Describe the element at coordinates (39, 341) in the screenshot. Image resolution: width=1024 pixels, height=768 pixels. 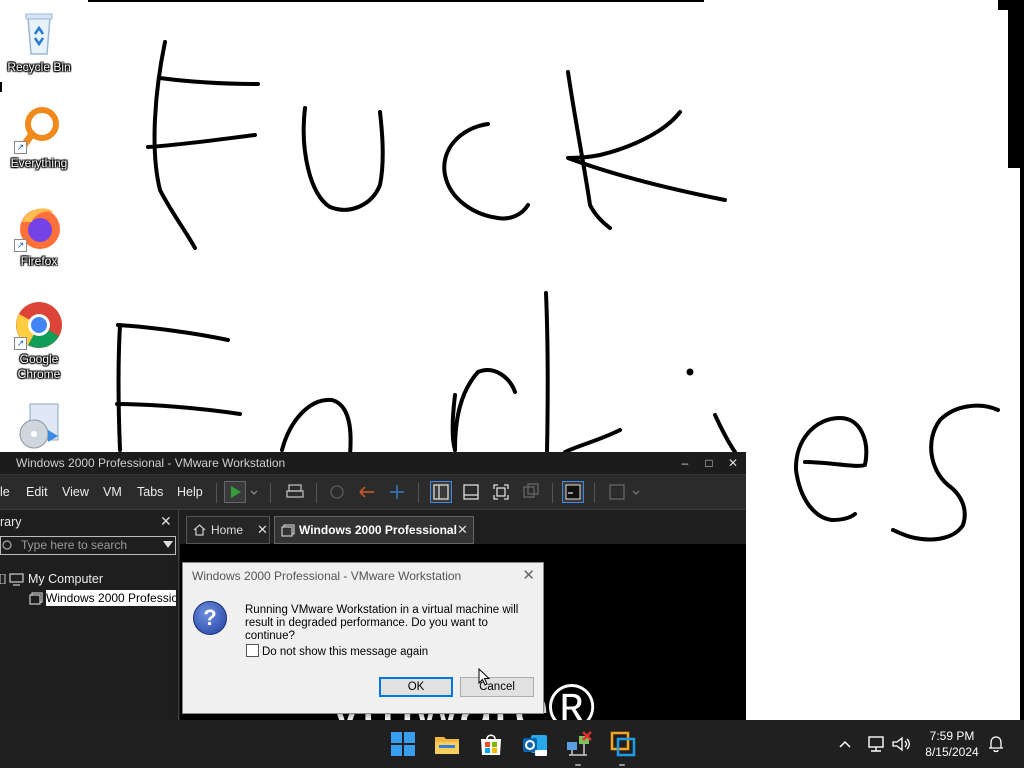
I see `desktop-icon-google-chrome: ↗ Google Chrome` at that location.